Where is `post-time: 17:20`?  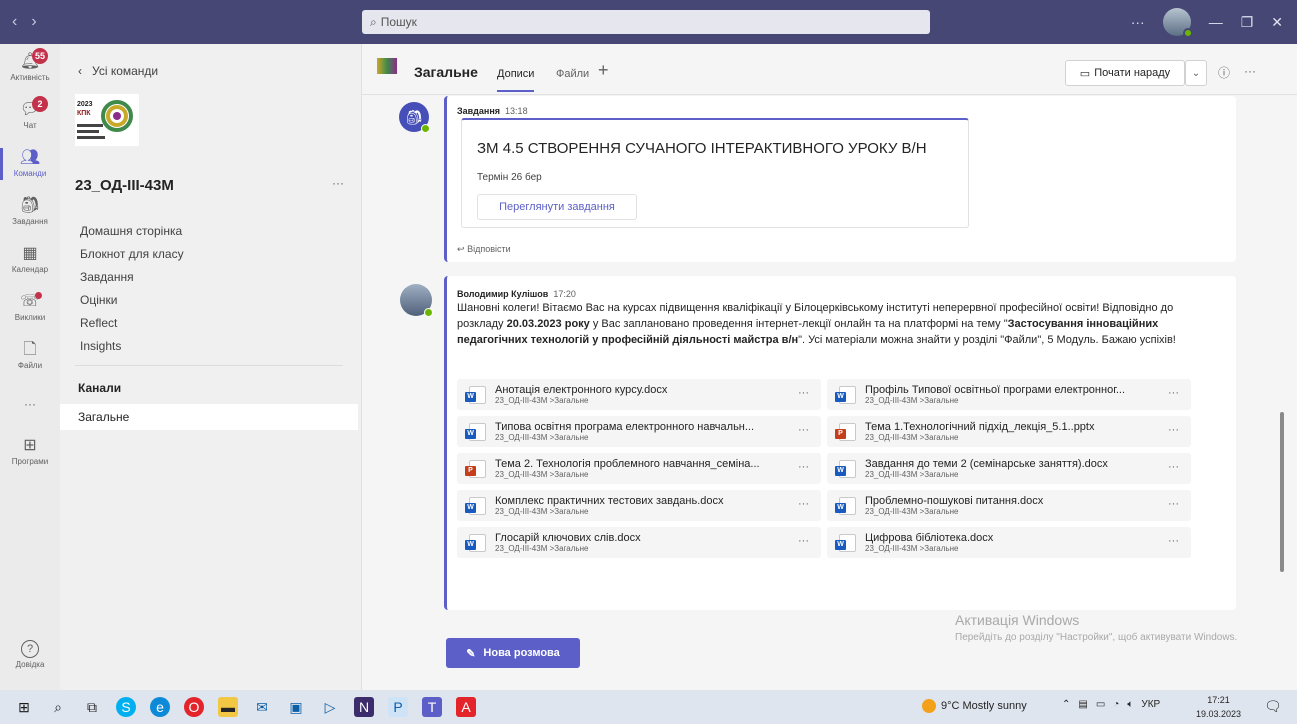 post-time: 17:20 is located at coordinates (564, 294).